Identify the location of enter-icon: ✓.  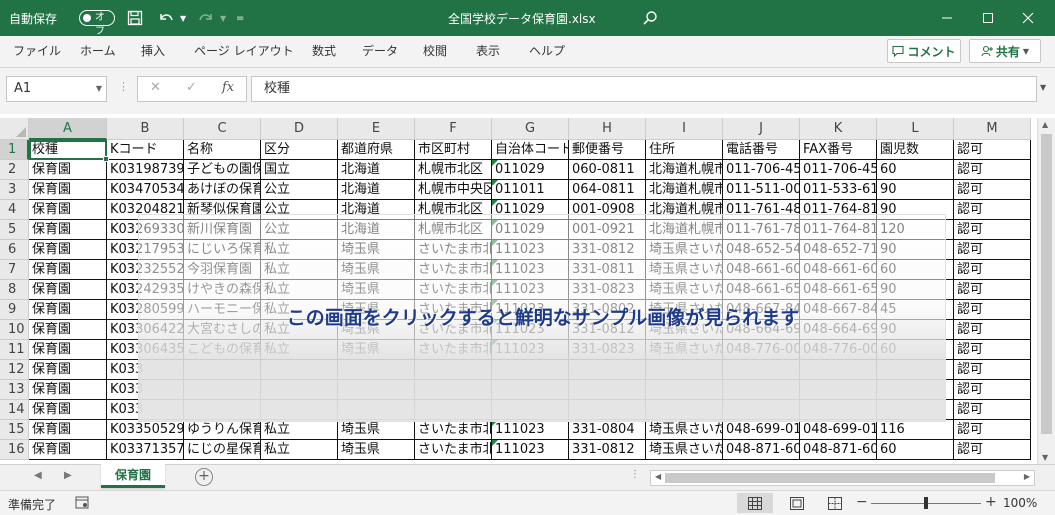
(191, 87).